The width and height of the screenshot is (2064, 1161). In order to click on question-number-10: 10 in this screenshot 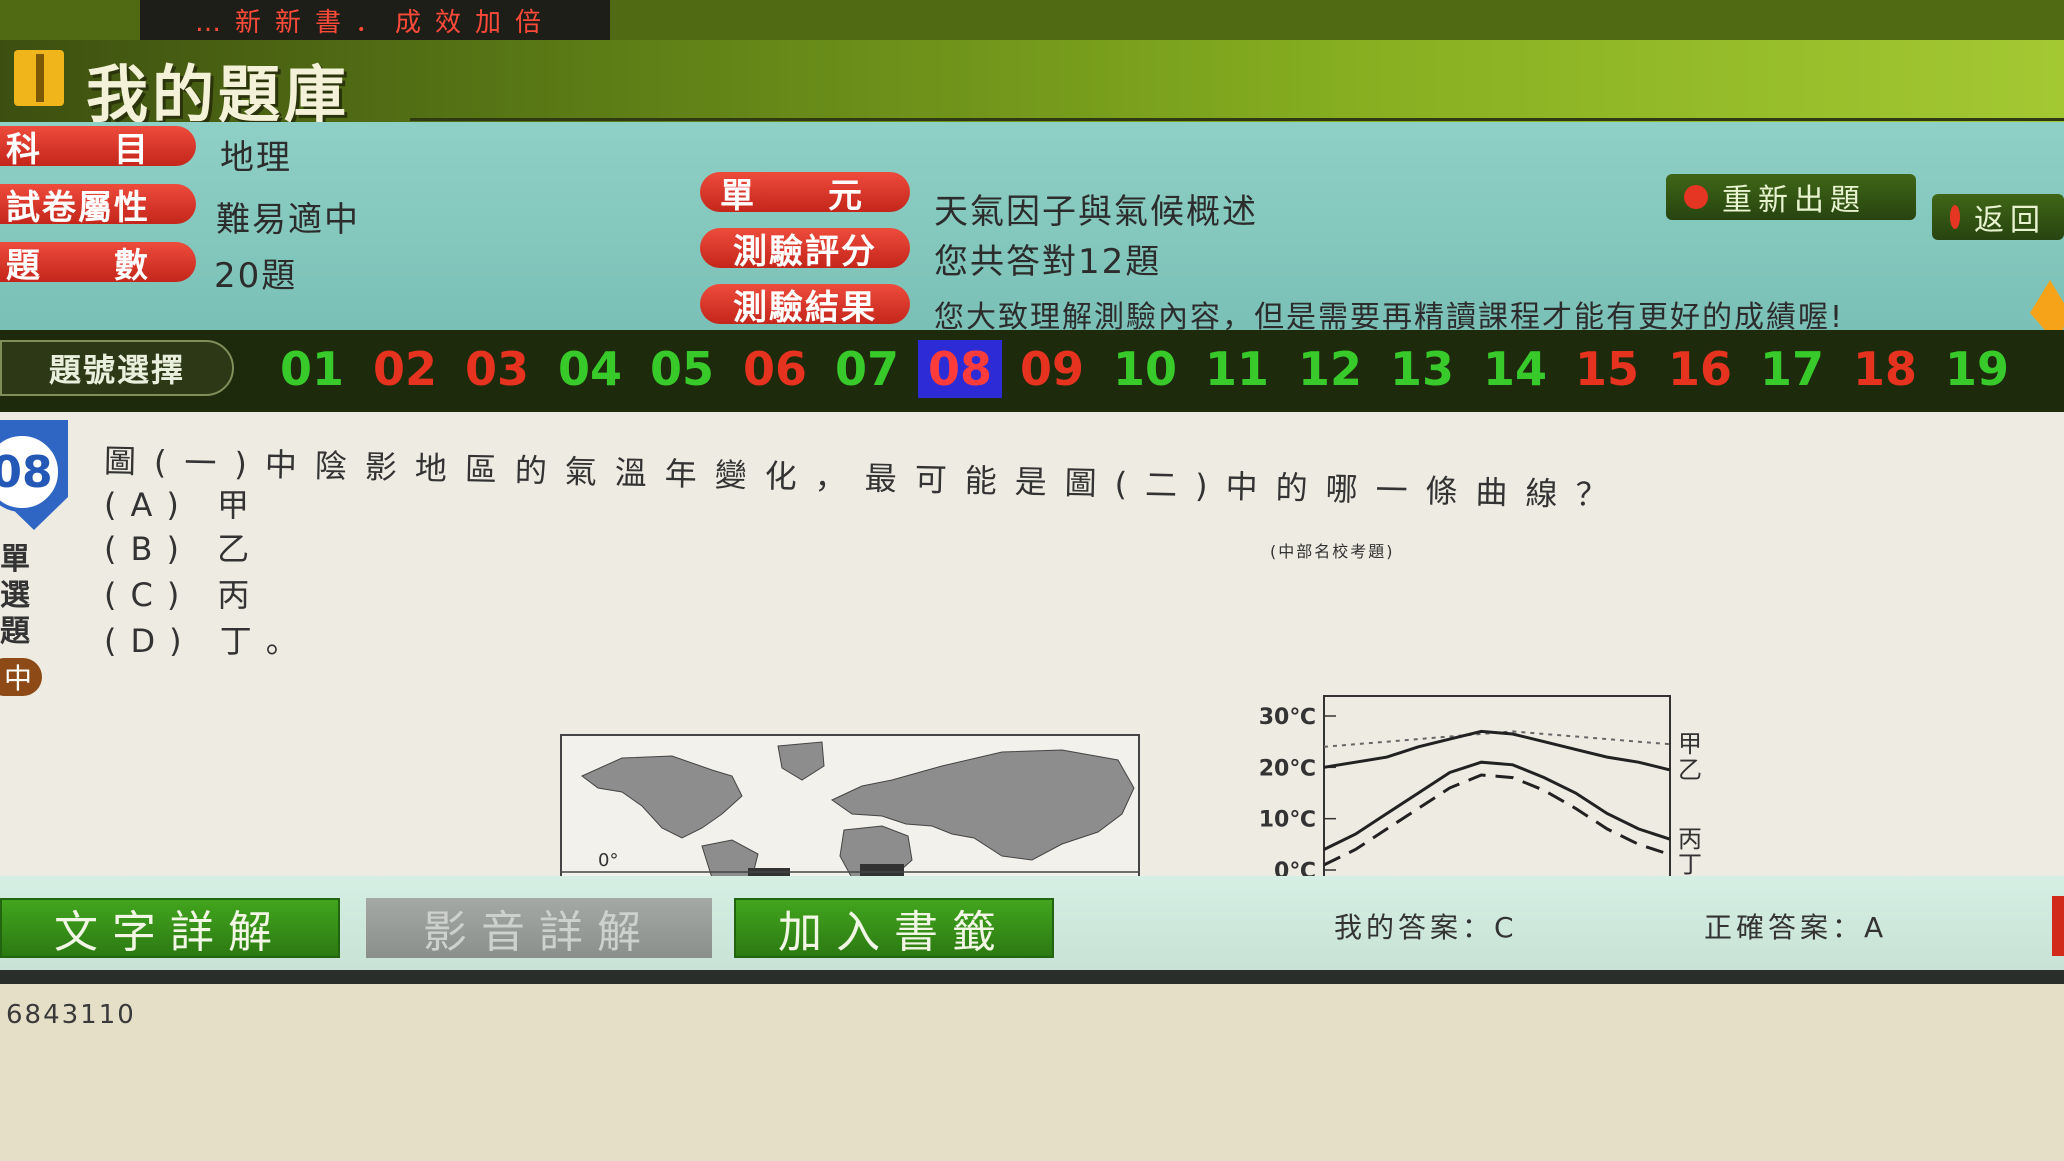, I will do `click(1145, 369)`.